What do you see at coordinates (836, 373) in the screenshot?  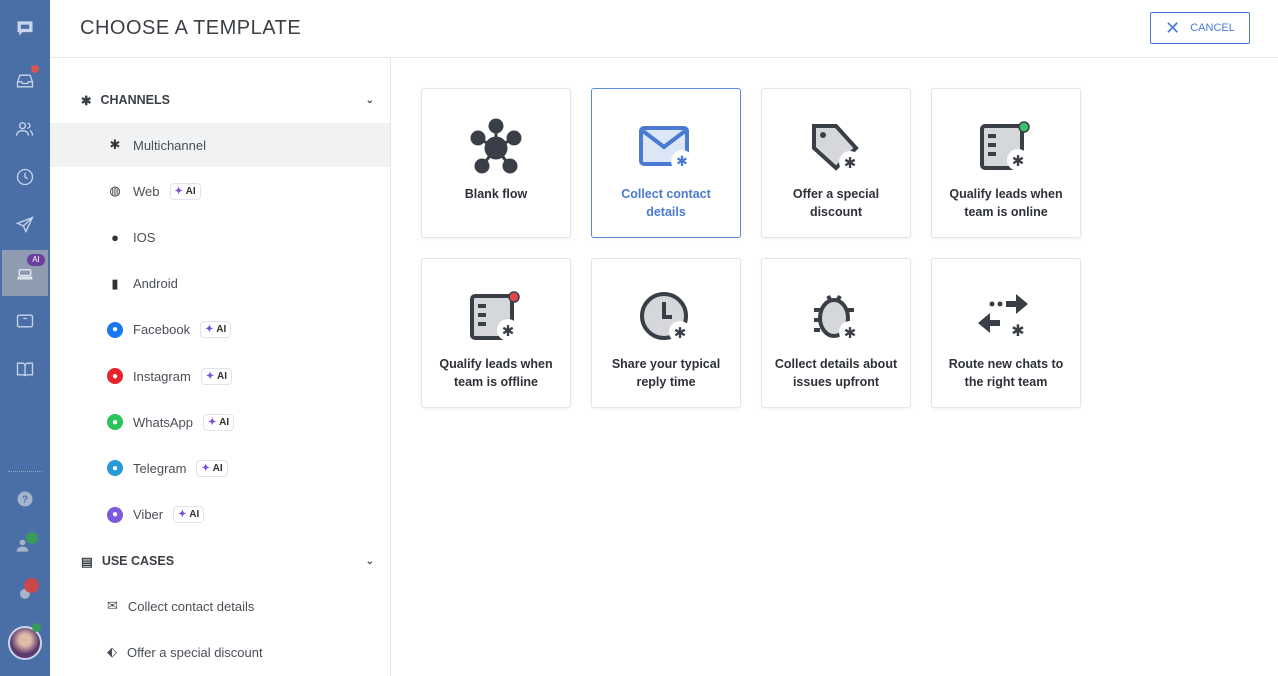 I see `template-label: Collect details about issues upfront` at bounding box center [836, 373].